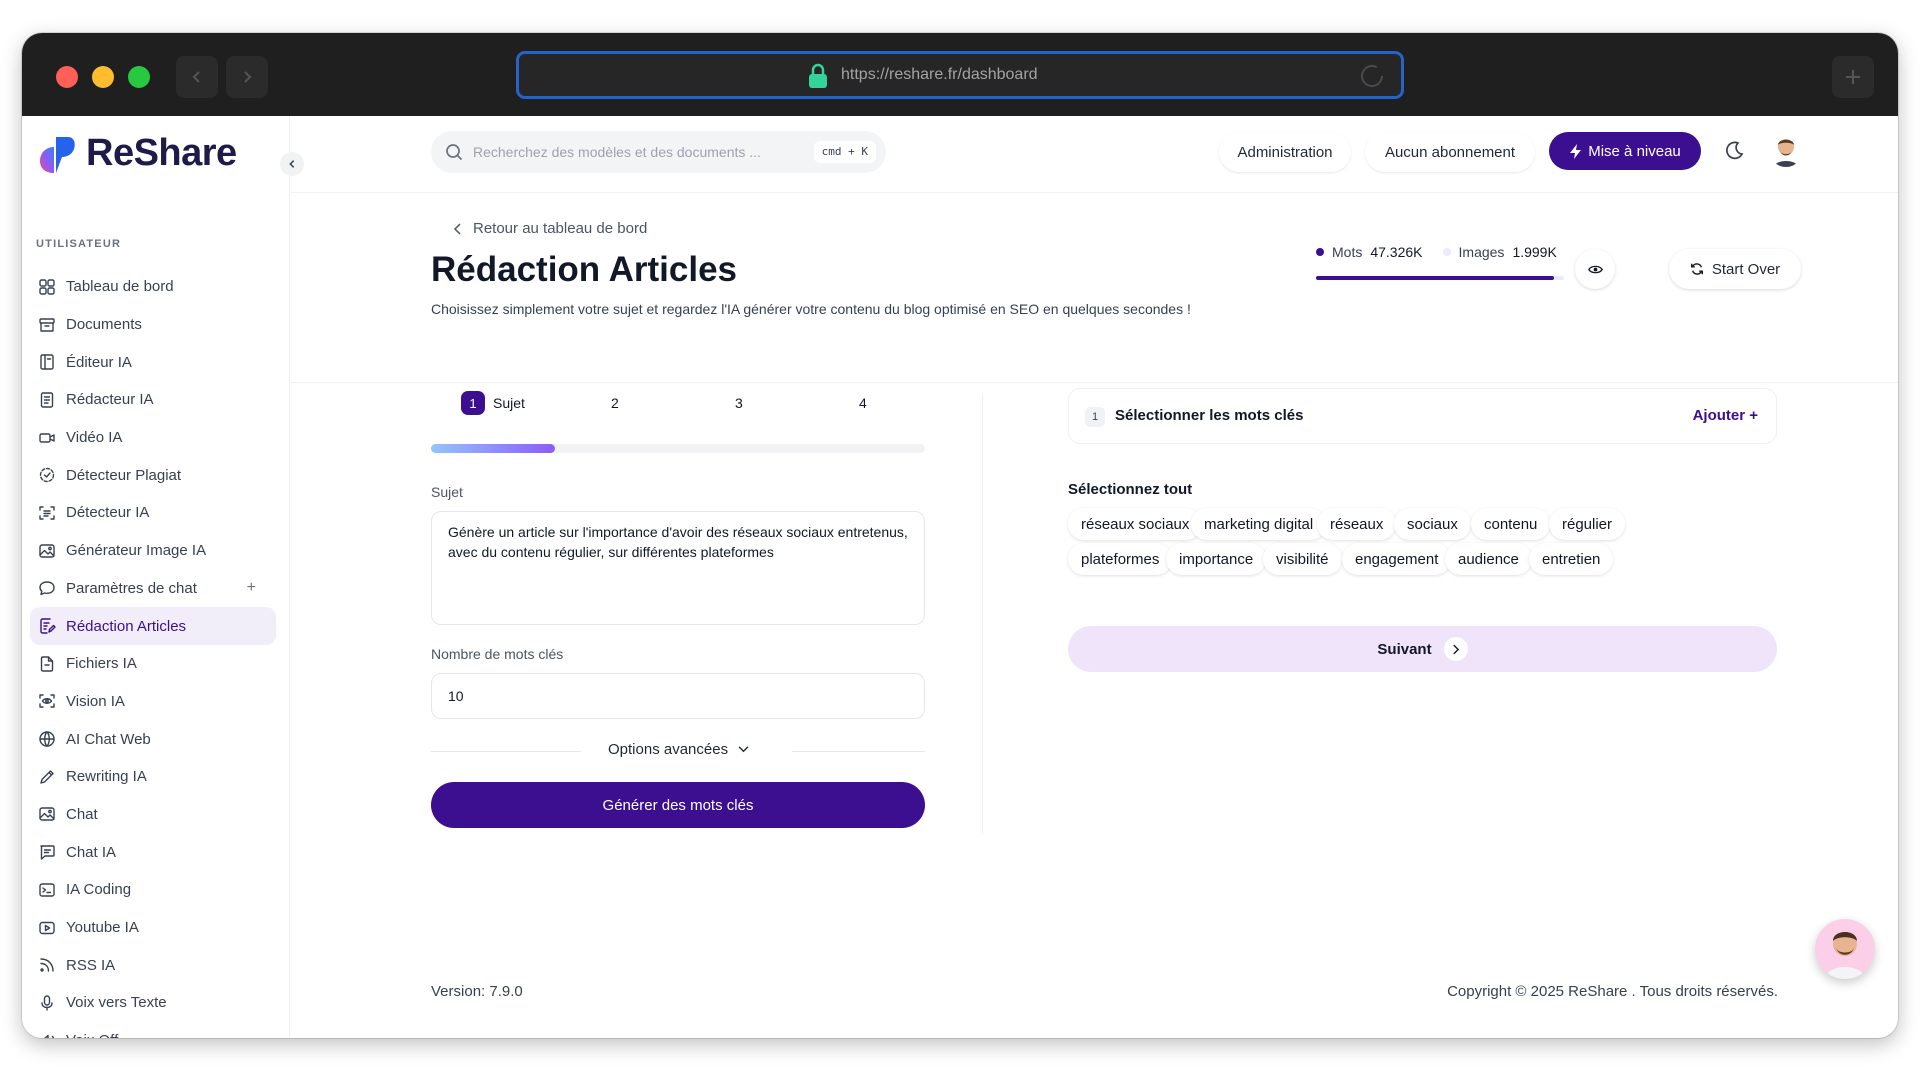 The width and height of the screenshot is (1920, 1068). What do you see at coordinates (1422, 649) in the screenshot?
I see `next-button: Suivant` at bounding box center [1422, 649].